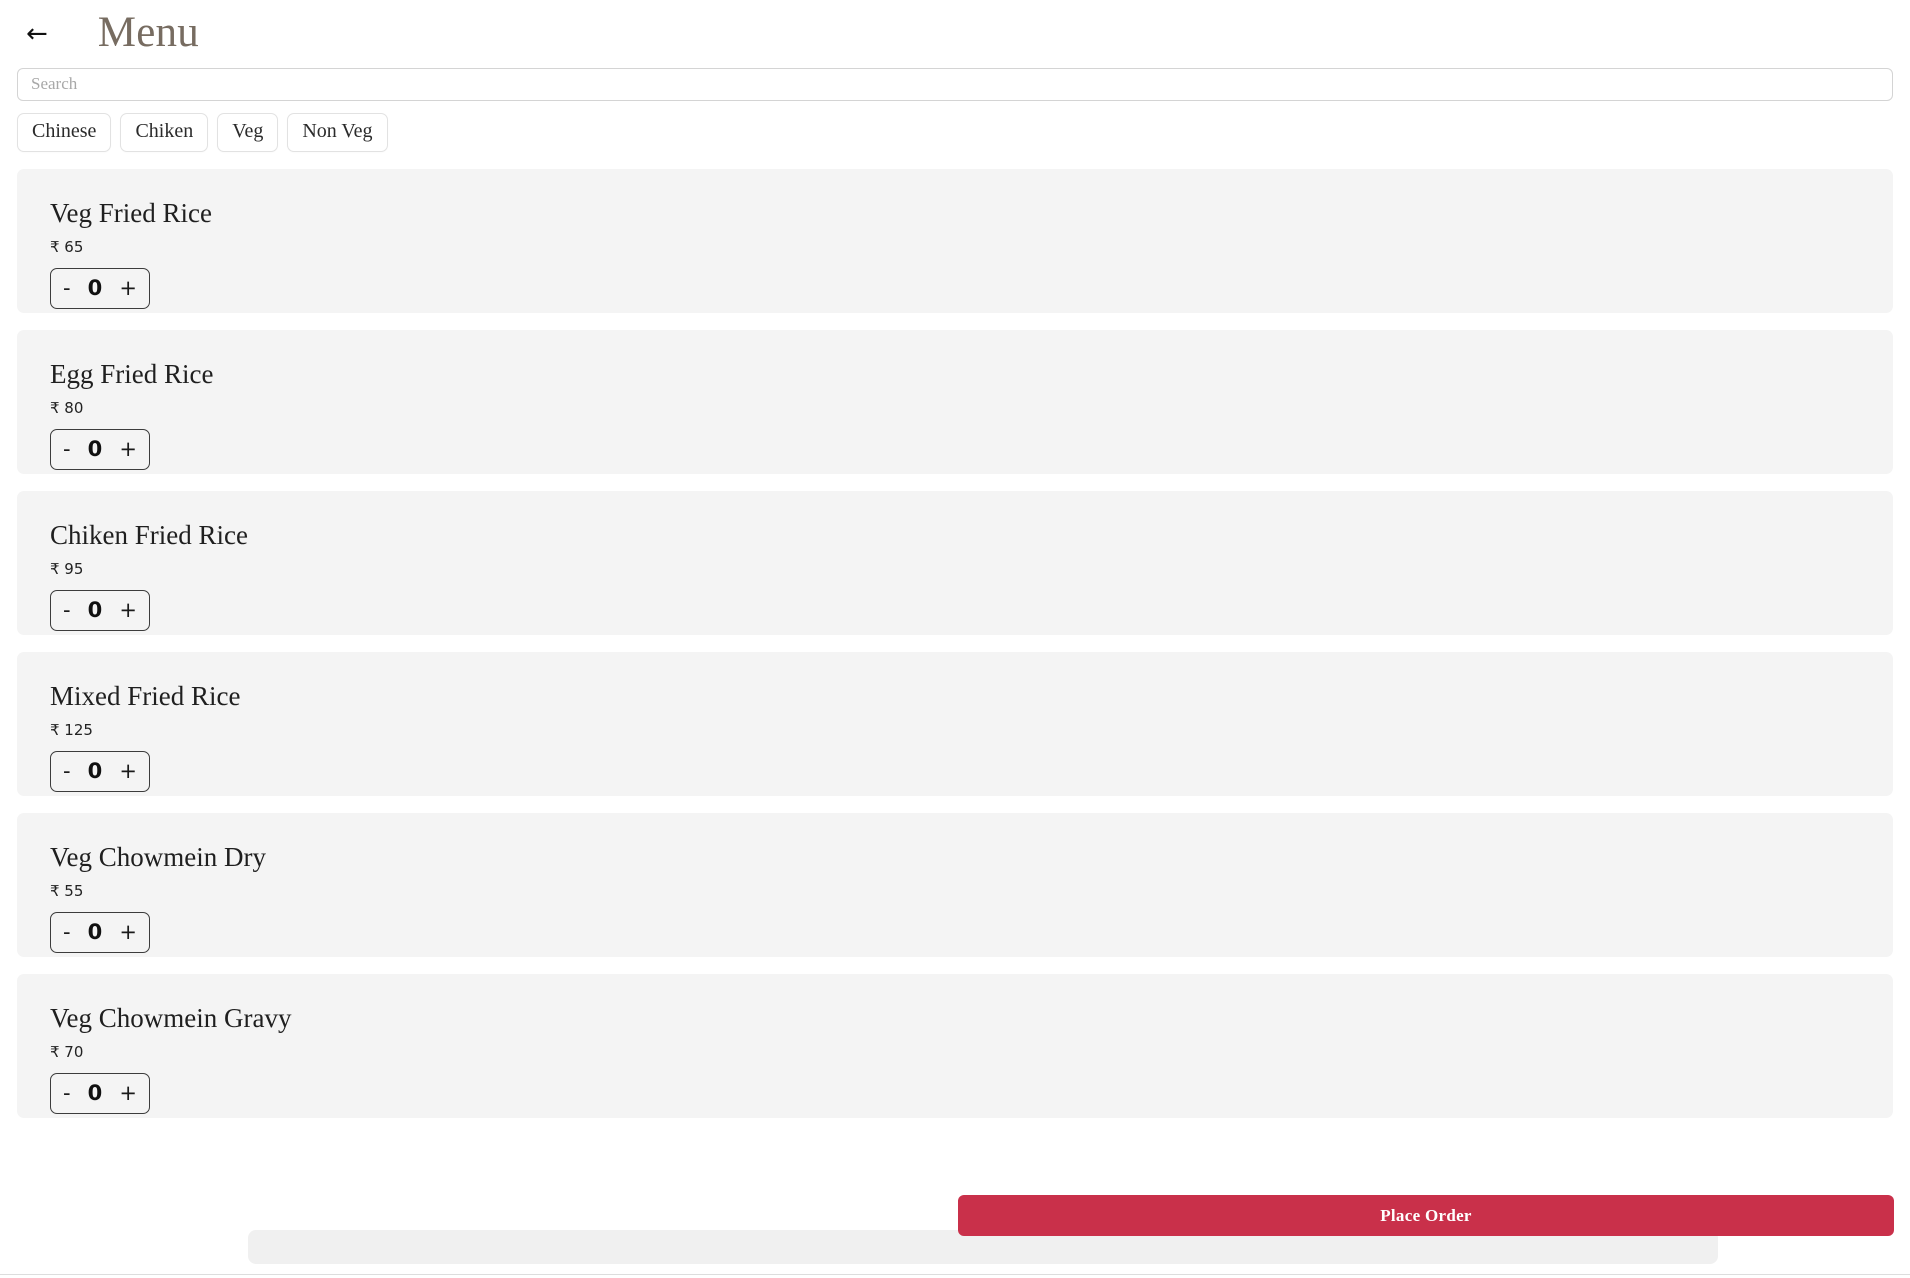 The height and width of the screenshot is (1278, 1910). I want to click on item-name: Veg Chowmein Dry, so click(158, 857).